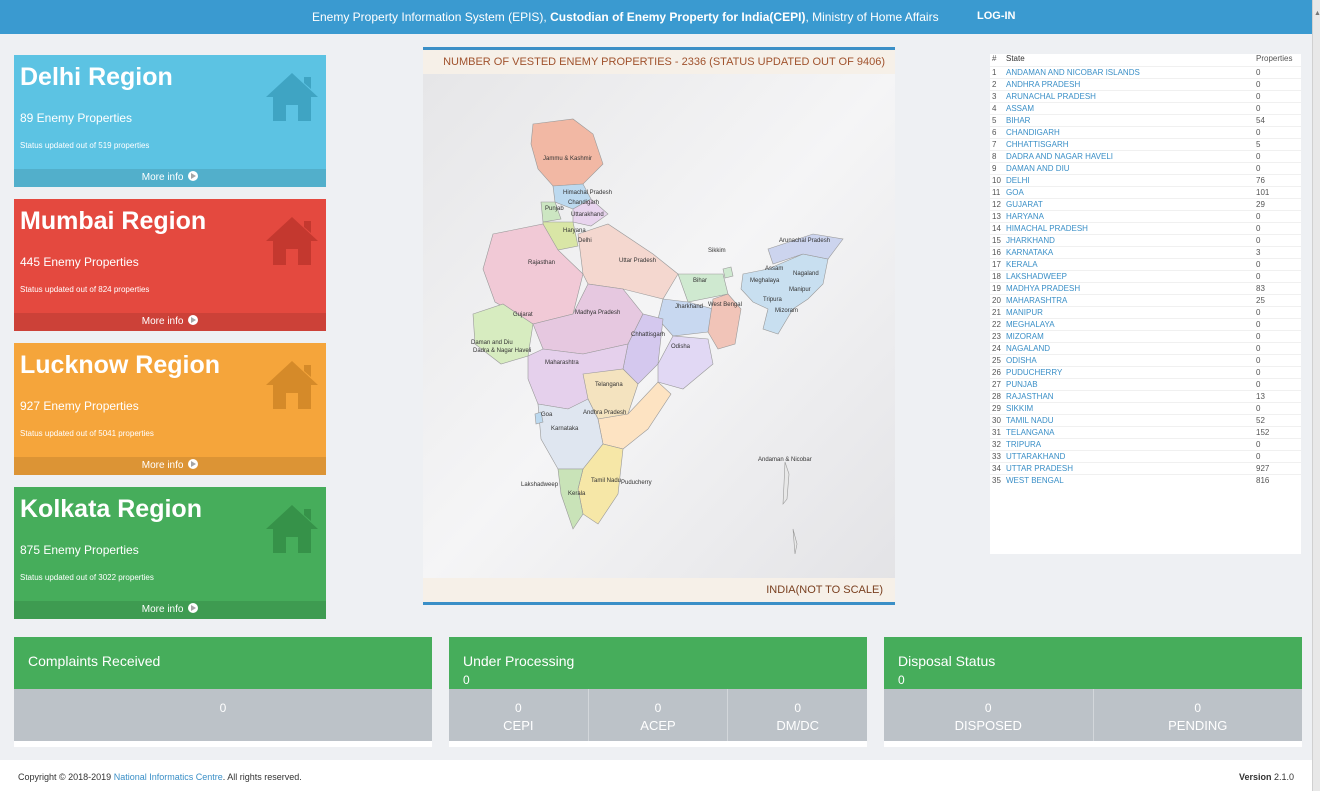  I want to click on map-label: Lakshadweep, so click(540, 485).